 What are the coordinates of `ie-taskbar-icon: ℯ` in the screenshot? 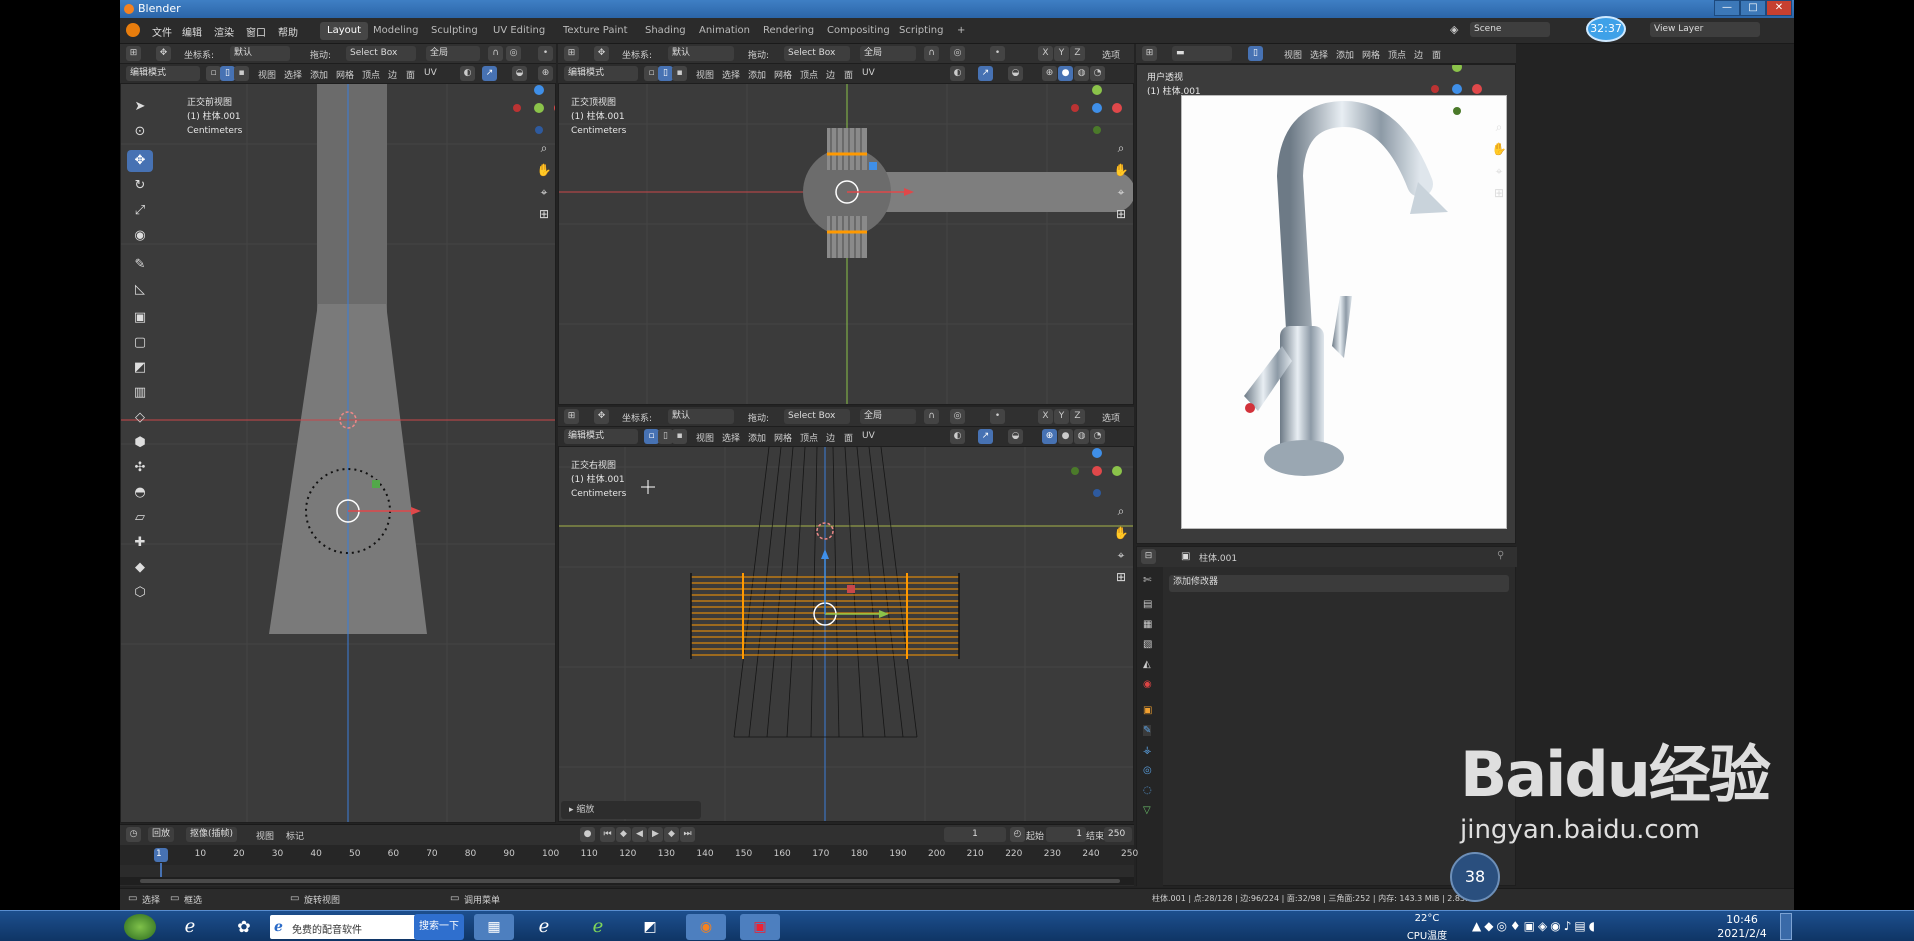 It's located at (544, 927).